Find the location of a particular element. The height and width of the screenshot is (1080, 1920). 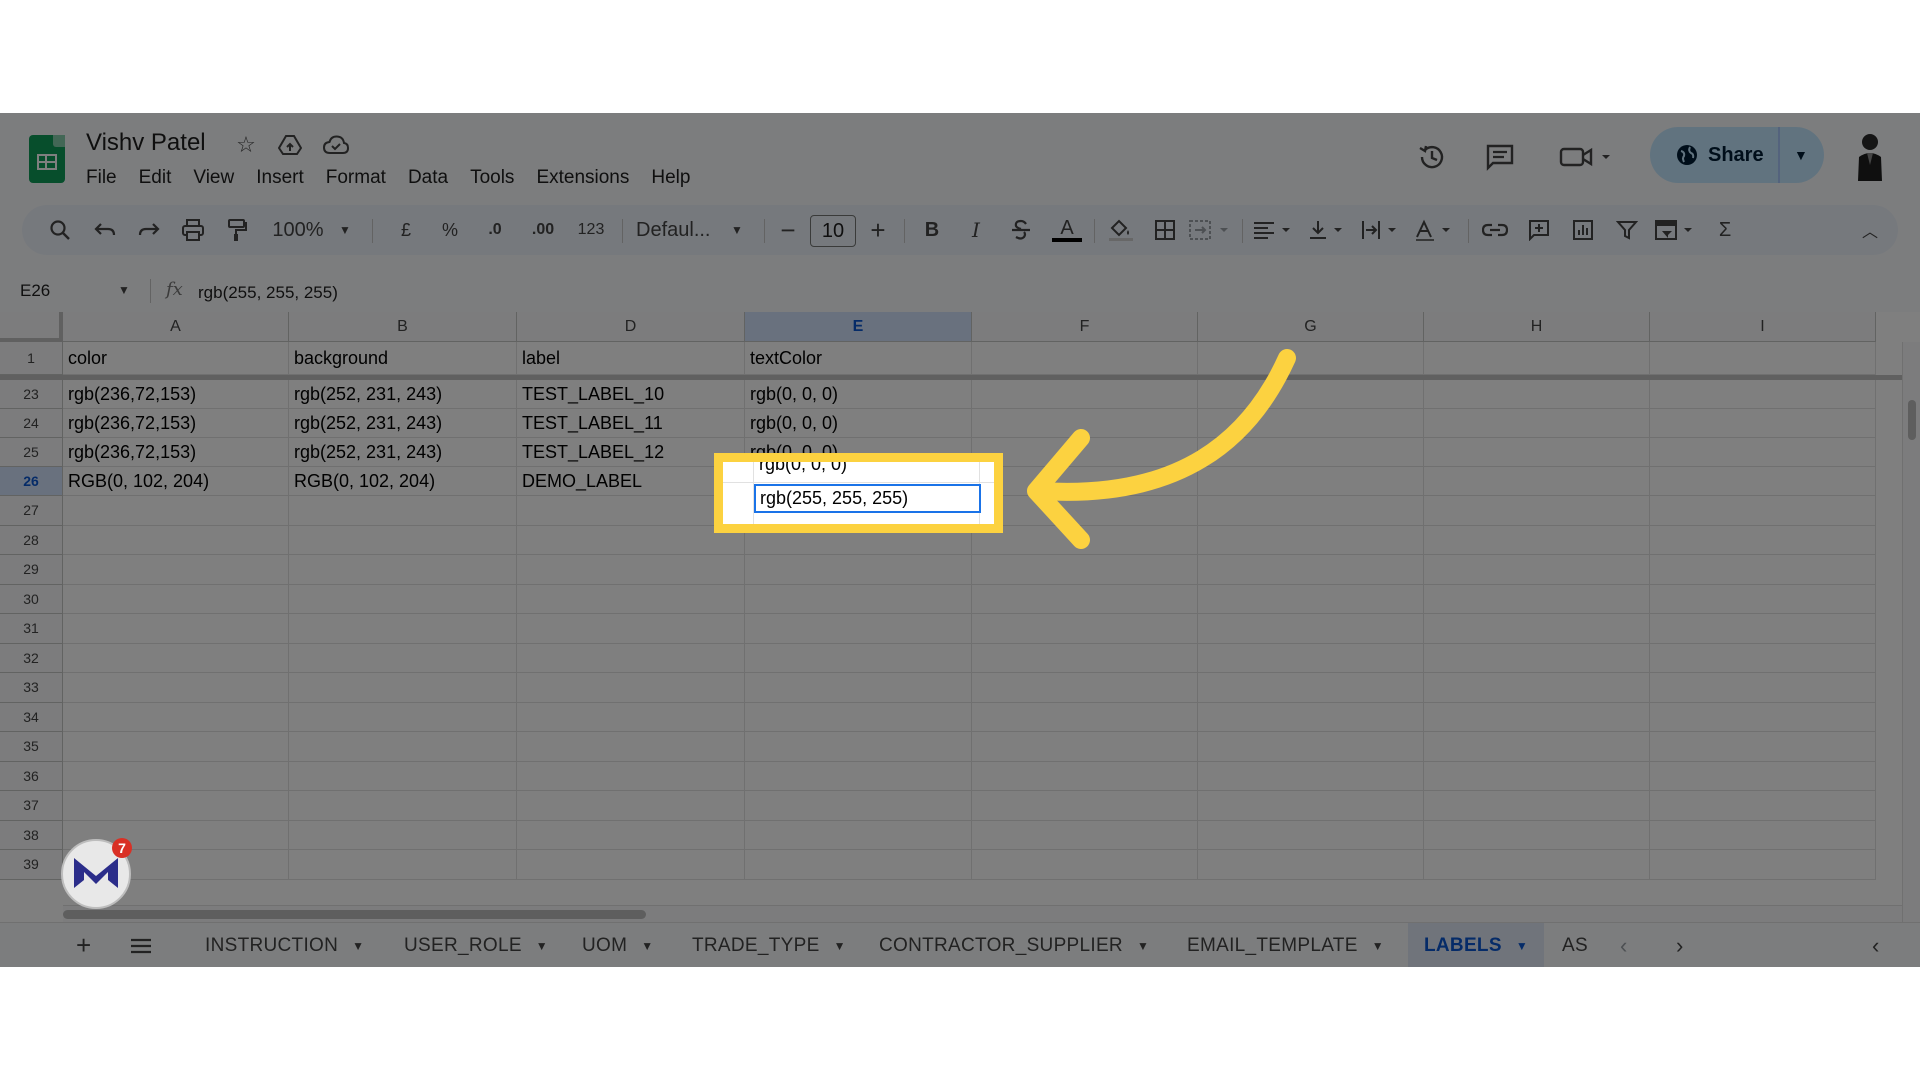

cell-f25 is located at coordinates (1085, 452).